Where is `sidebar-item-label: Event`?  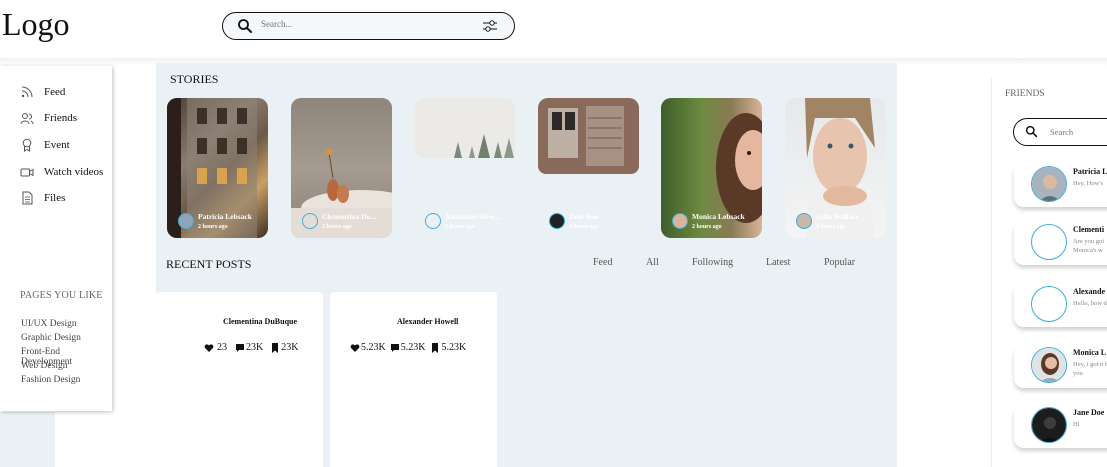
sidebar-item-label: Event is located at coordinates (57, 145).